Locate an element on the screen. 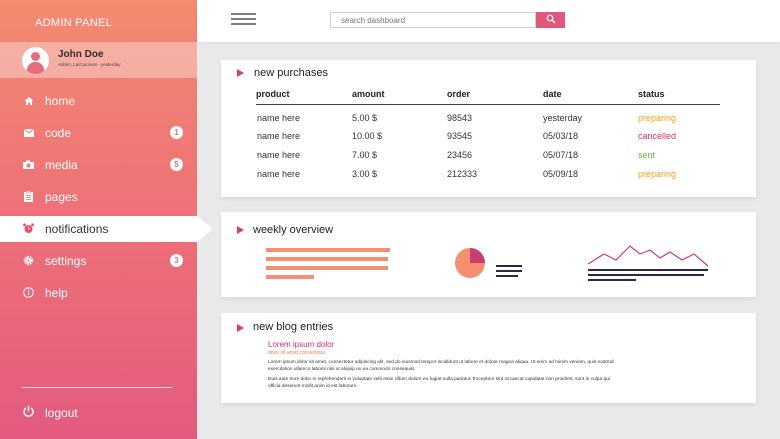 Image resolution: width=780 pixels, height=439 pixels. power-icon is located at coordinates (28, 414).